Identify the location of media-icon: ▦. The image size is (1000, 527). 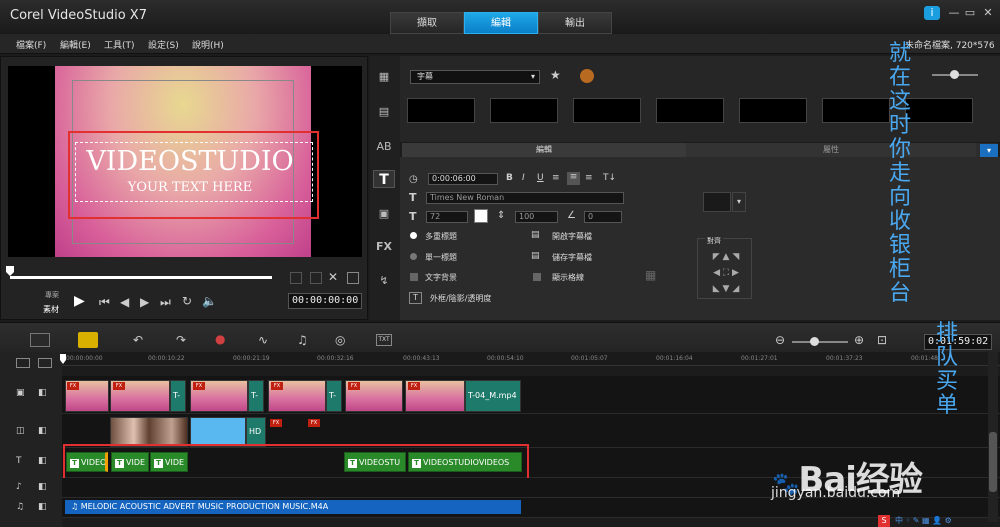
(384, 77).